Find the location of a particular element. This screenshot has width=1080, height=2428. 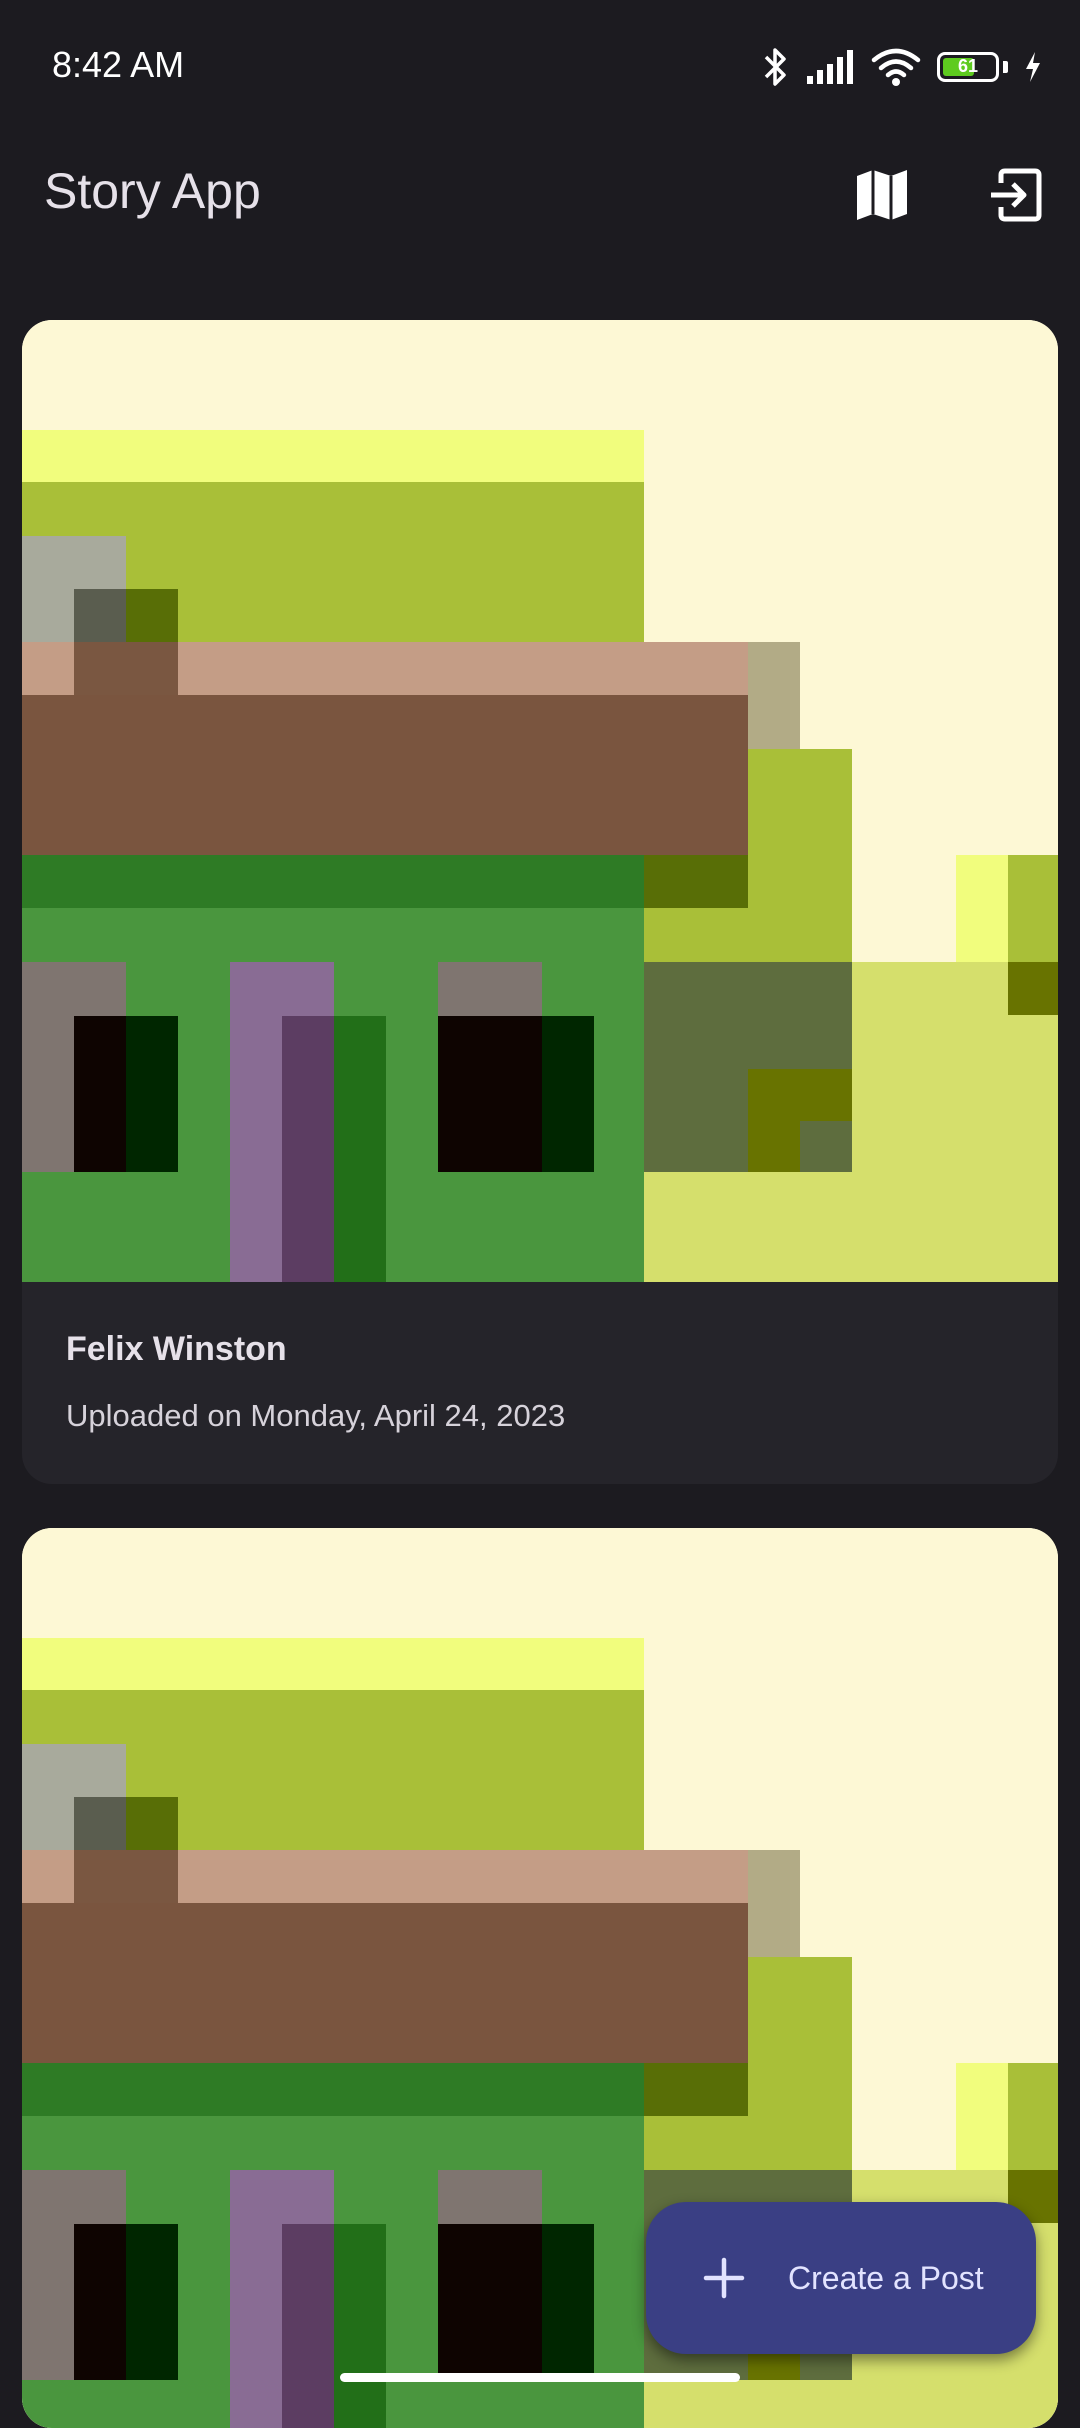

status-icons: 61 is located at coordinates (902, 67).